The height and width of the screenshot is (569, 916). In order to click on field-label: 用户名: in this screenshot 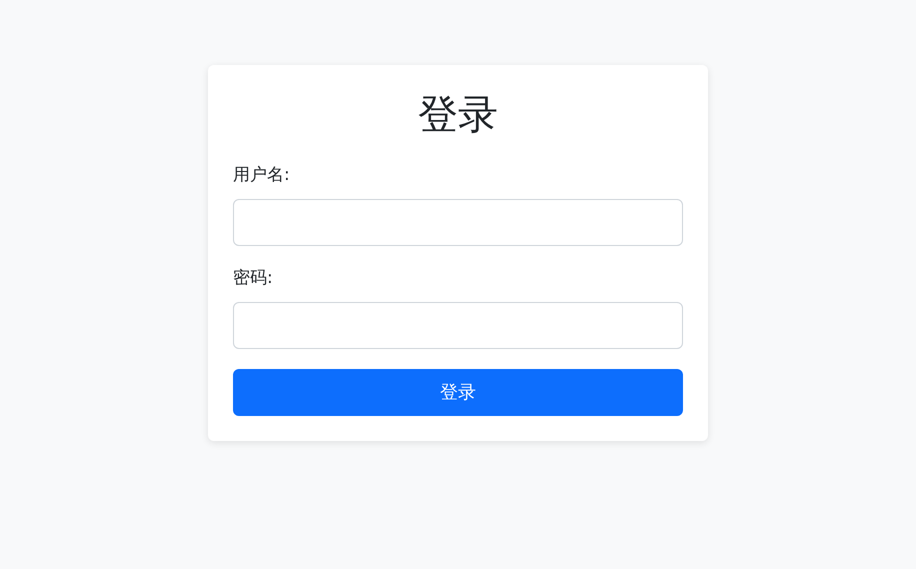, I will do `click(261, 175)`.